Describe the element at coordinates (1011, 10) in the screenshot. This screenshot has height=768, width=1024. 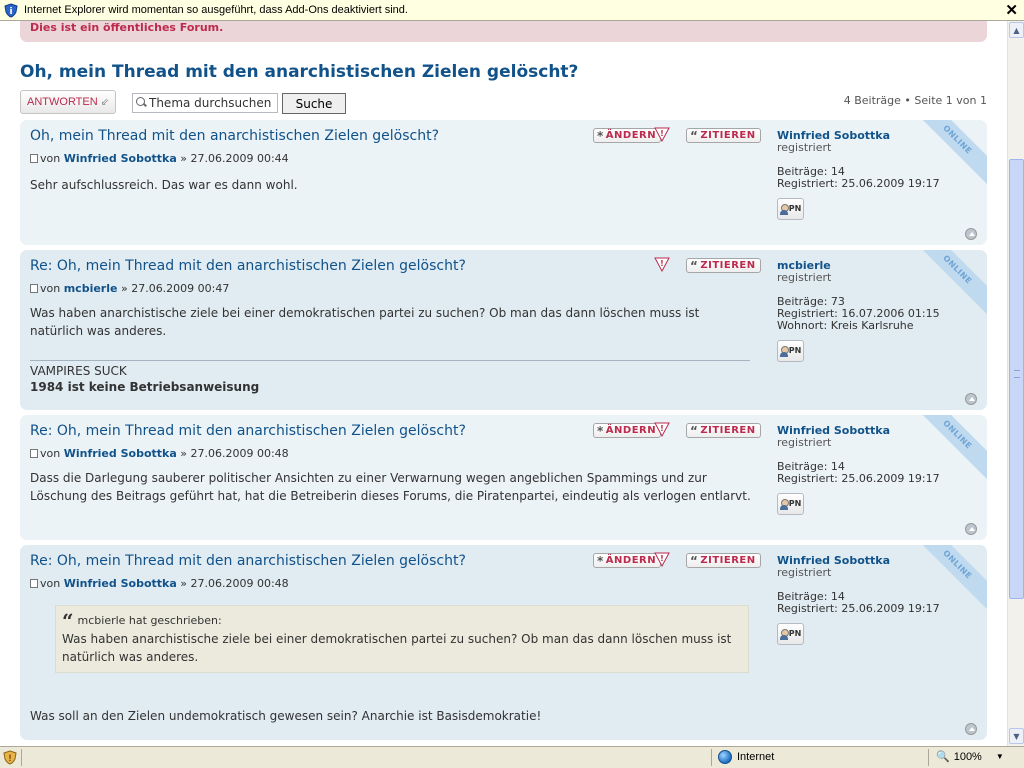
I see `close-icon: ✕` at that location.